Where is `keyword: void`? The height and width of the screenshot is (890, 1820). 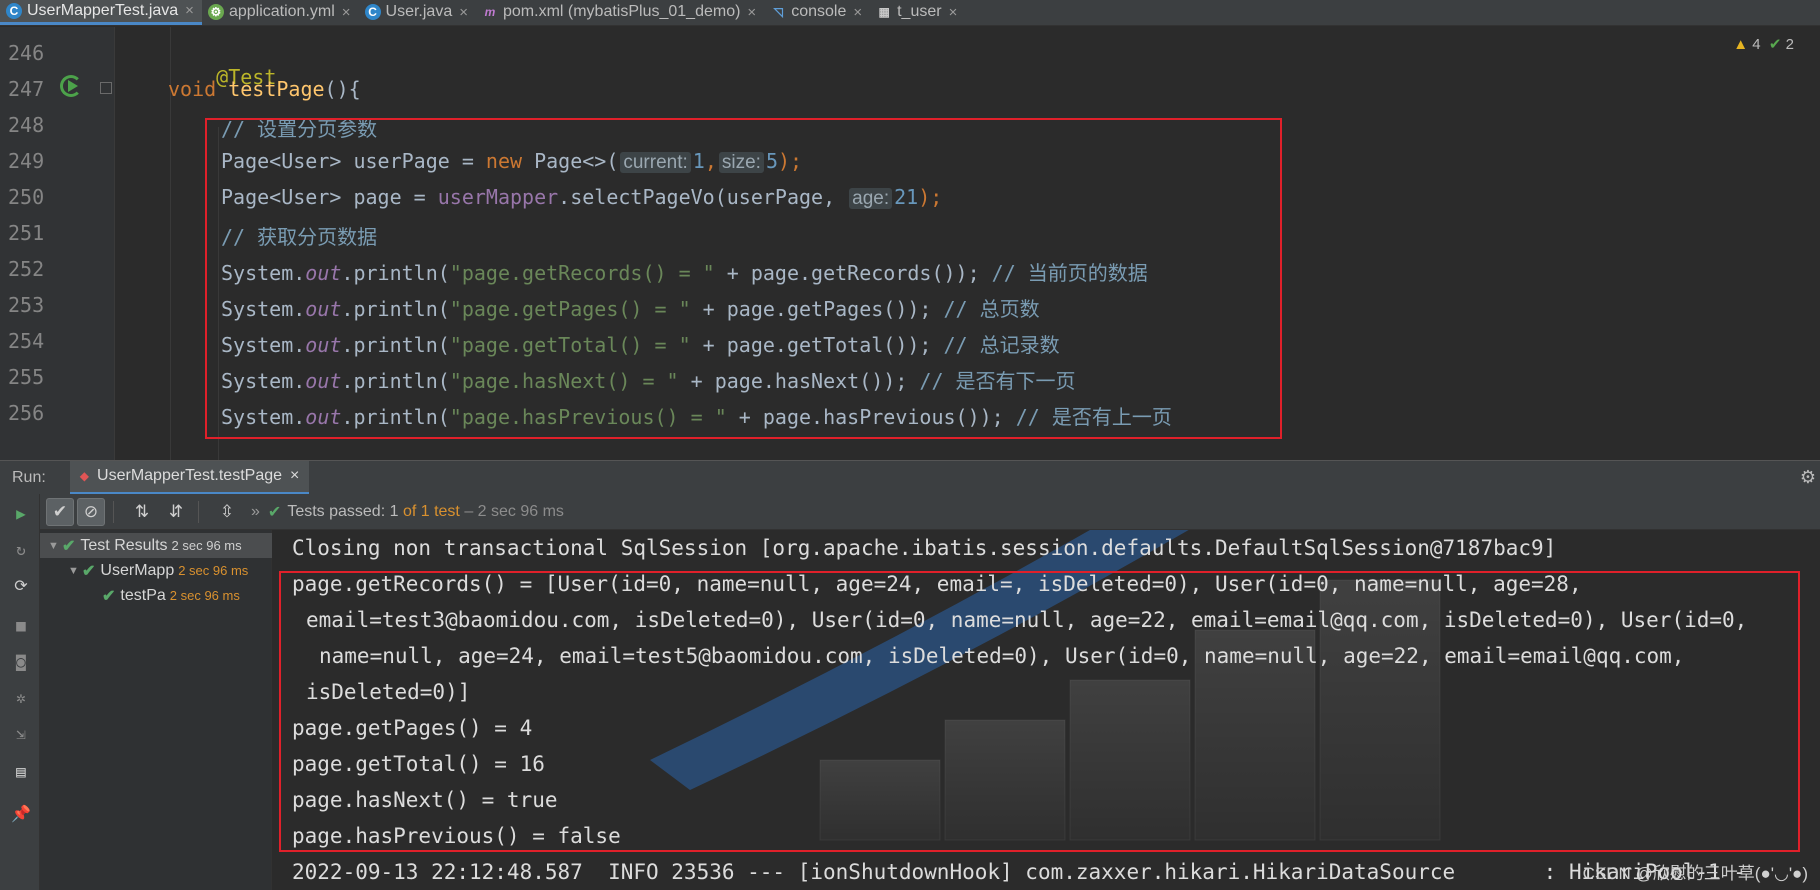 keyword: void is located at coordinates (192, 89).